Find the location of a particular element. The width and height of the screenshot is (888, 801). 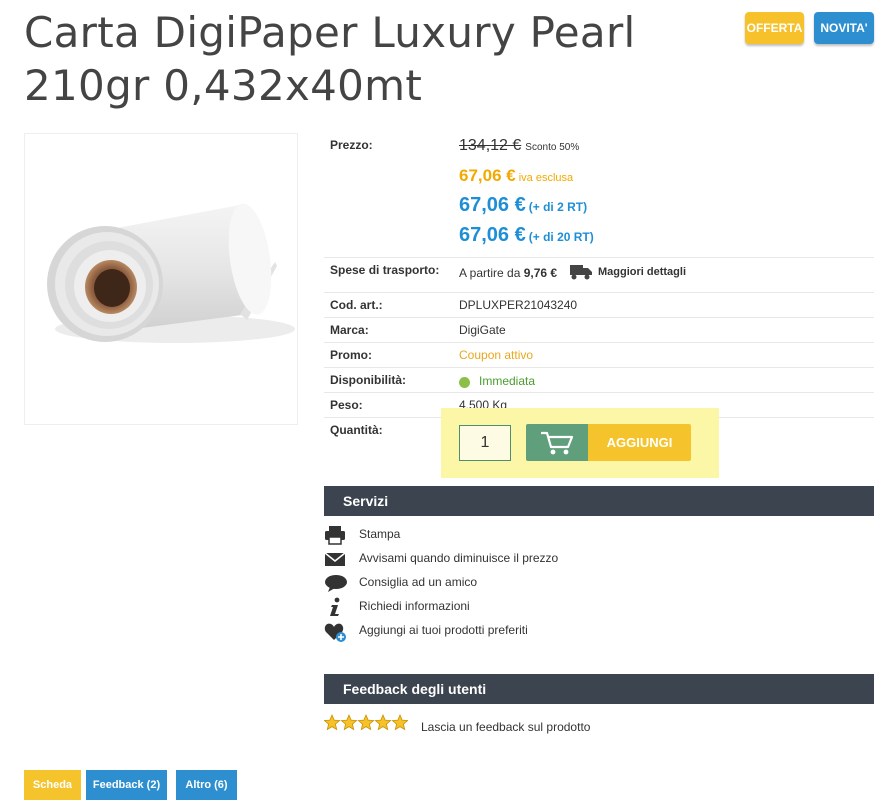

promo-label: Promo: is located at coordinates (351, 355).